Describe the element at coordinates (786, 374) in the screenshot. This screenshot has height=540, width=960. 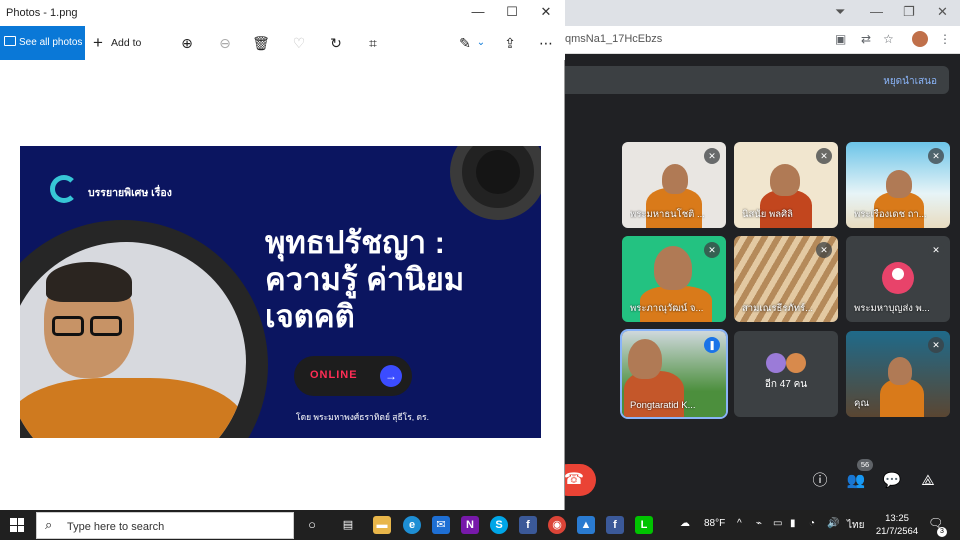
I see `more-participants-tile: อีก 47 คน` at that location.